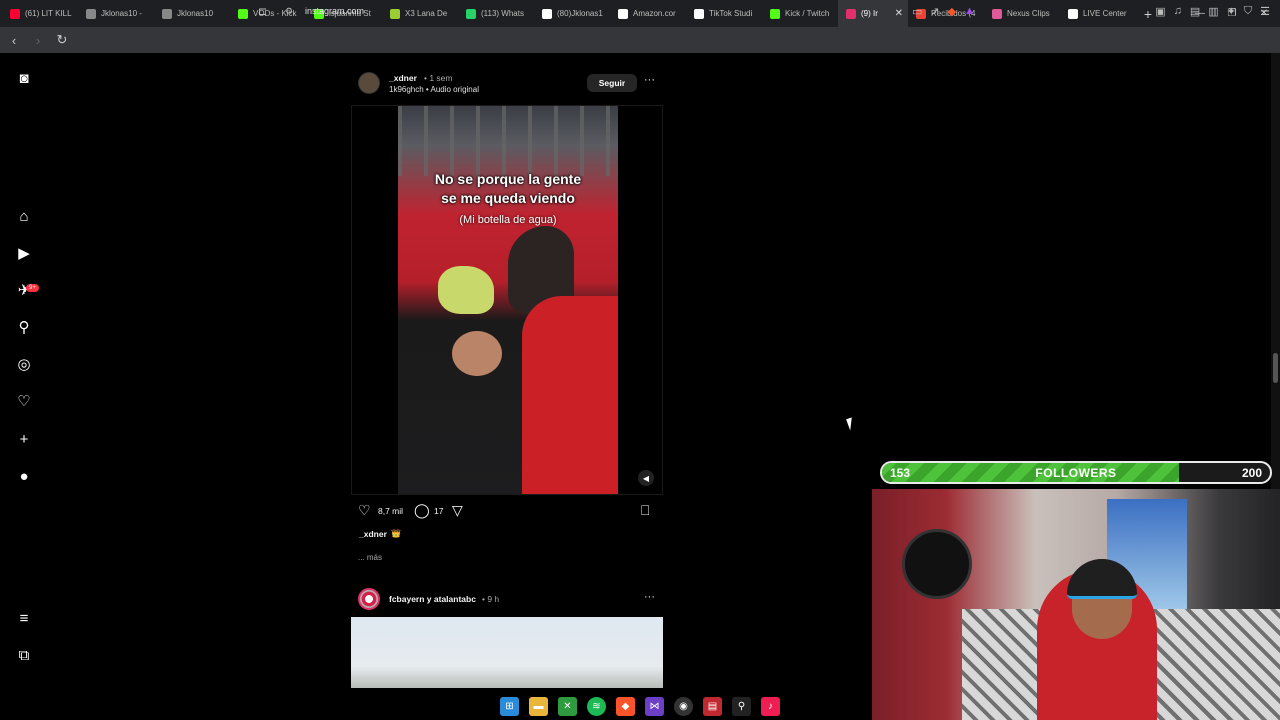  I want to click on post2-media, so click(507, 652).